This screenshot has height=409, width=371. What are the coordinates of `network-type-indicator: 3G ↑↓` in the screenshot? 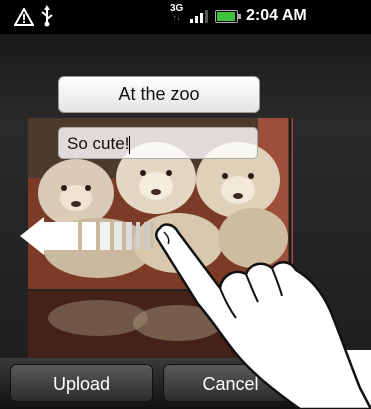 It's located at (177, 13).